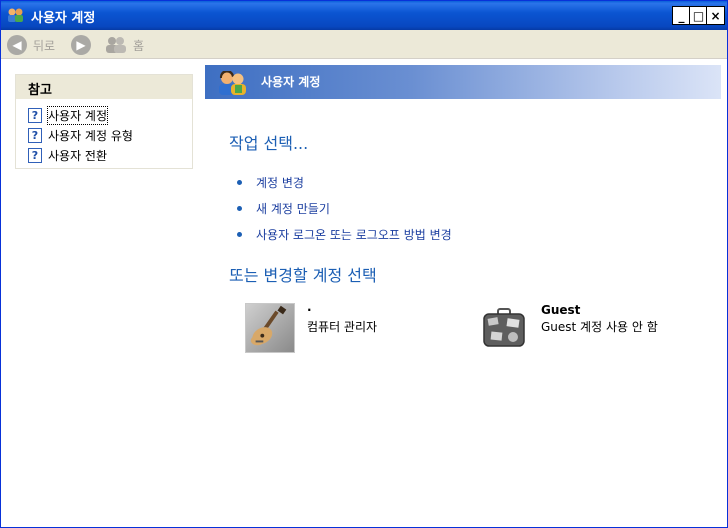 The image size is (728, 528). I want to click on forward-arrow-icon: ▶, so click(81, 45).